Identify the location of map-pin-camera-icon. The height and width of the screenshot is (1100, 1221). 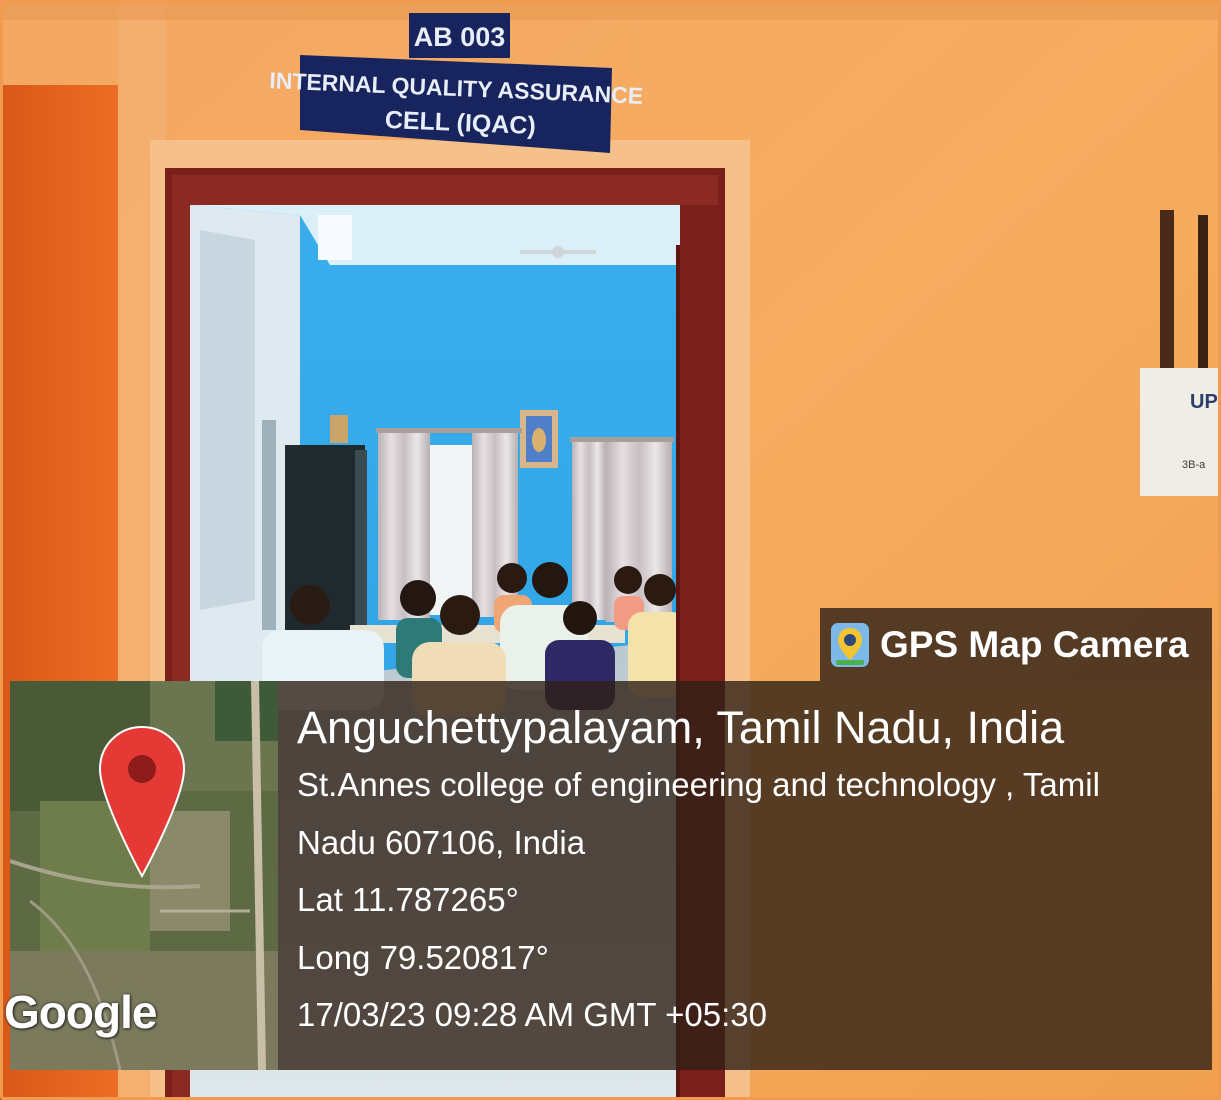
(850, 644).